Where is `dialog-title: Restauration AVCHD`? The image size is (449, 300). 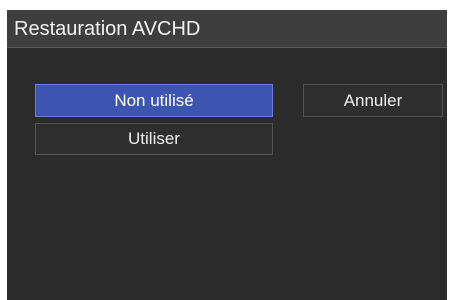
dialog-title: Restauration AVCHD is located at coordinates (107, 29).